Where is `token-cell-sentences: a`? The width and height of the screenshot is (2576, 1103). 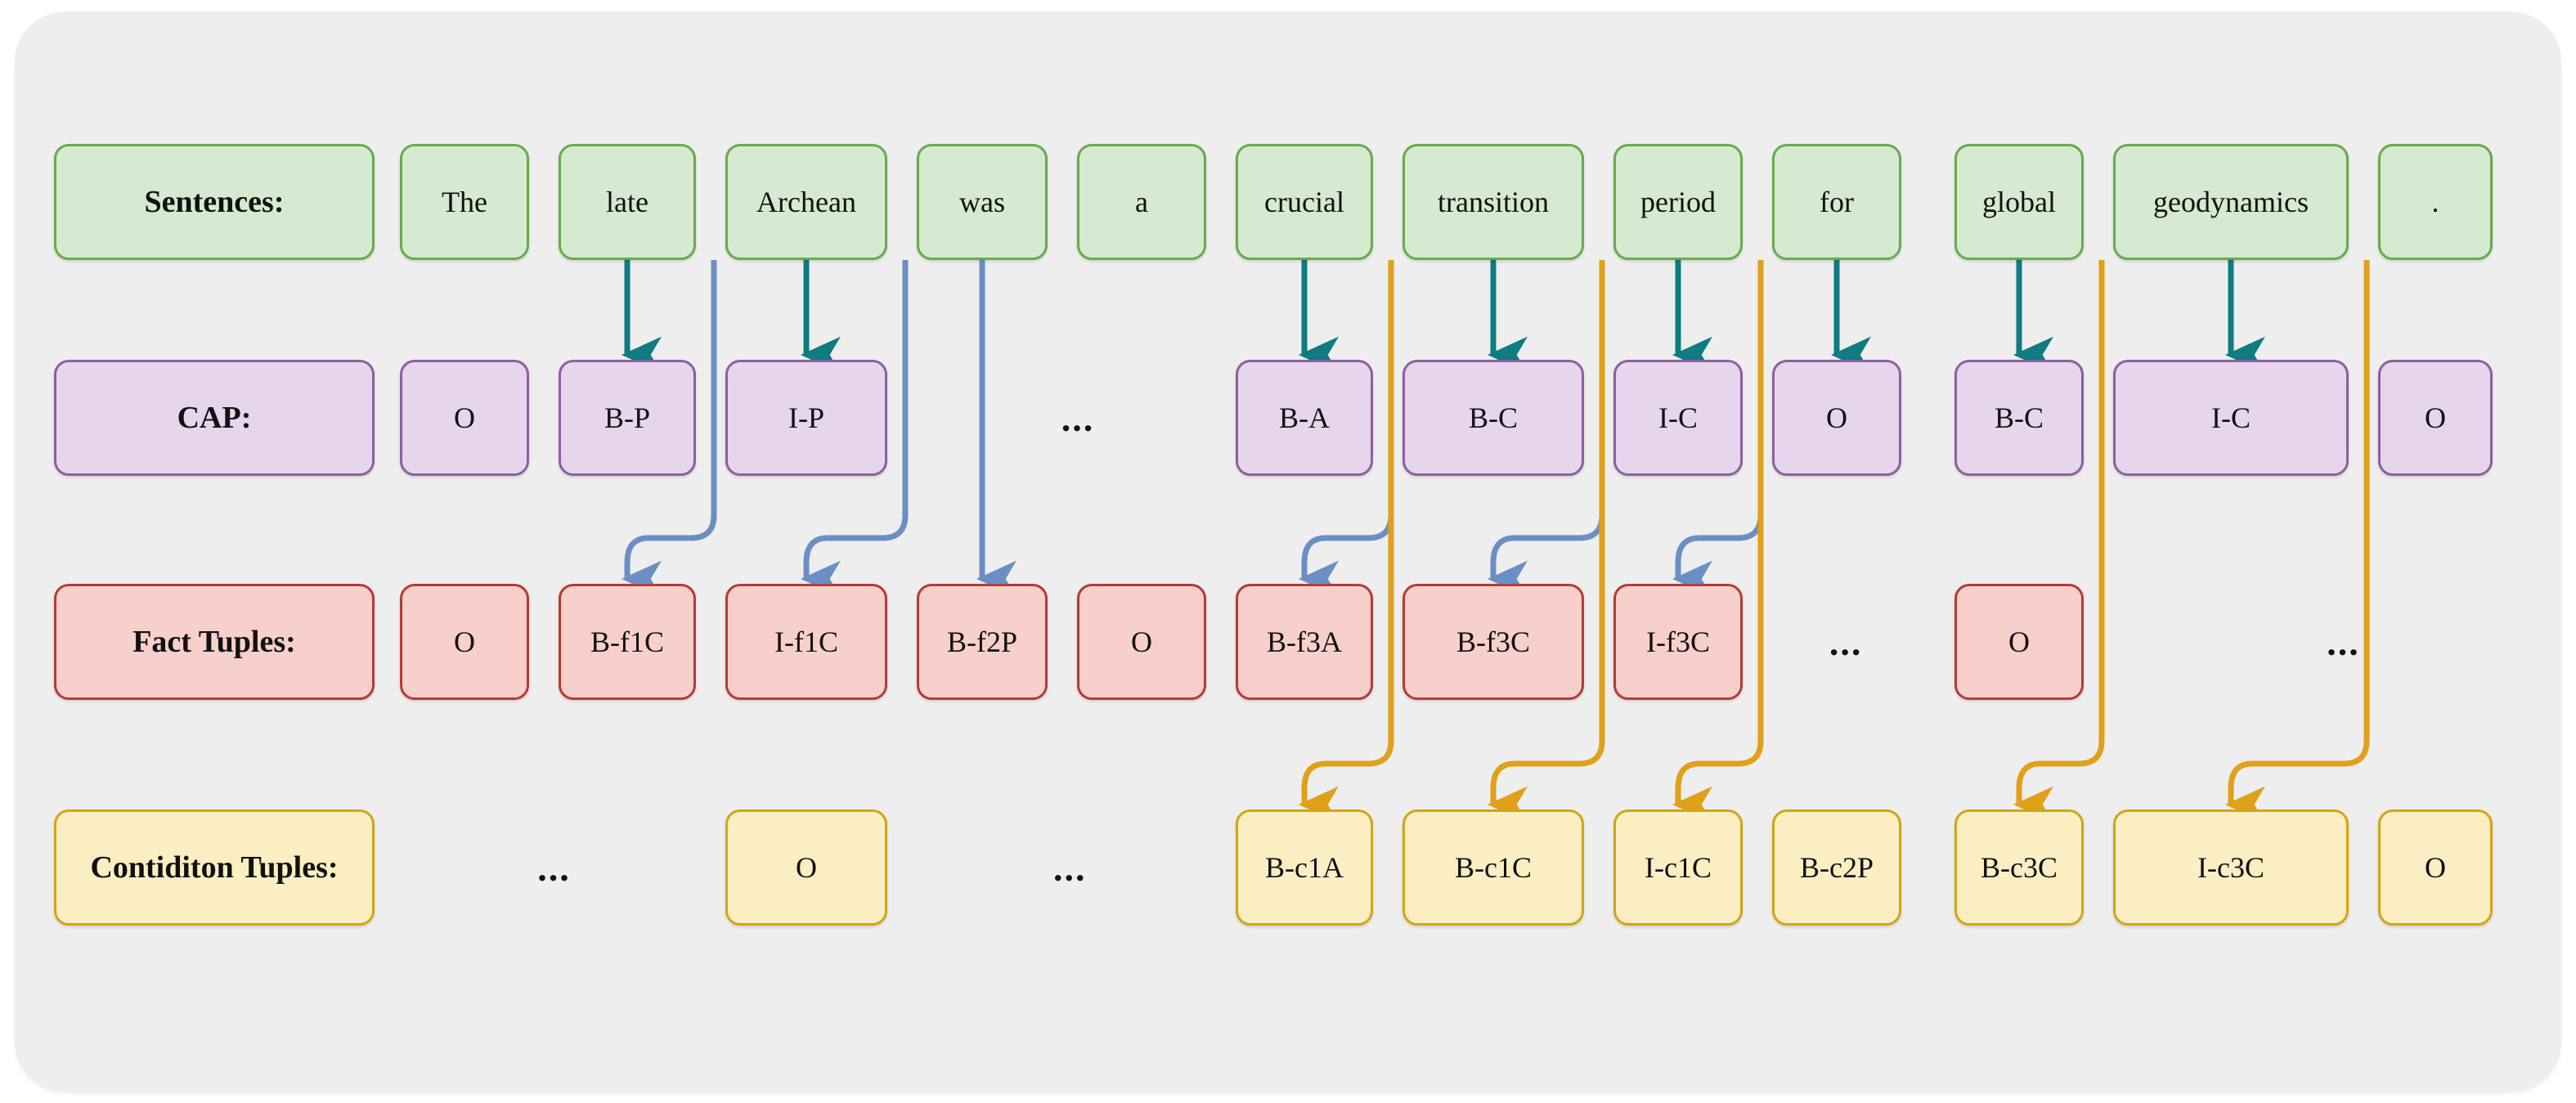 token-cell-sentences: a is located at coordinates (1141, 202).